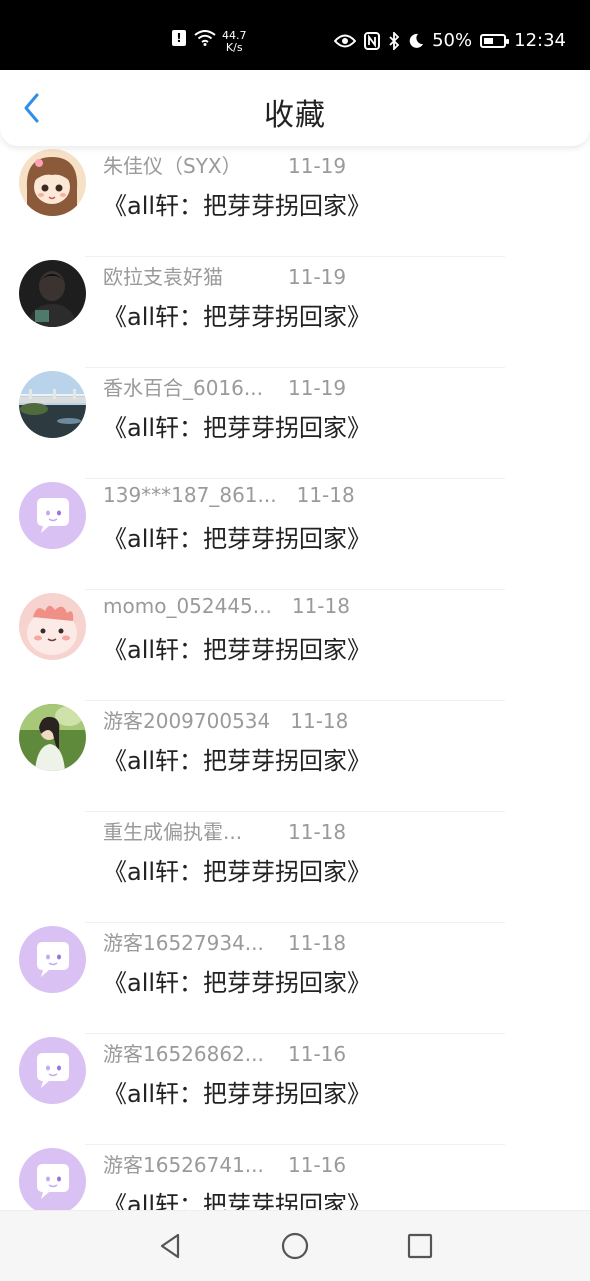  I want to click on list-item: 游客16527934... 11-18 《all轩：把芽芽拐回家》, so click(295, 978).